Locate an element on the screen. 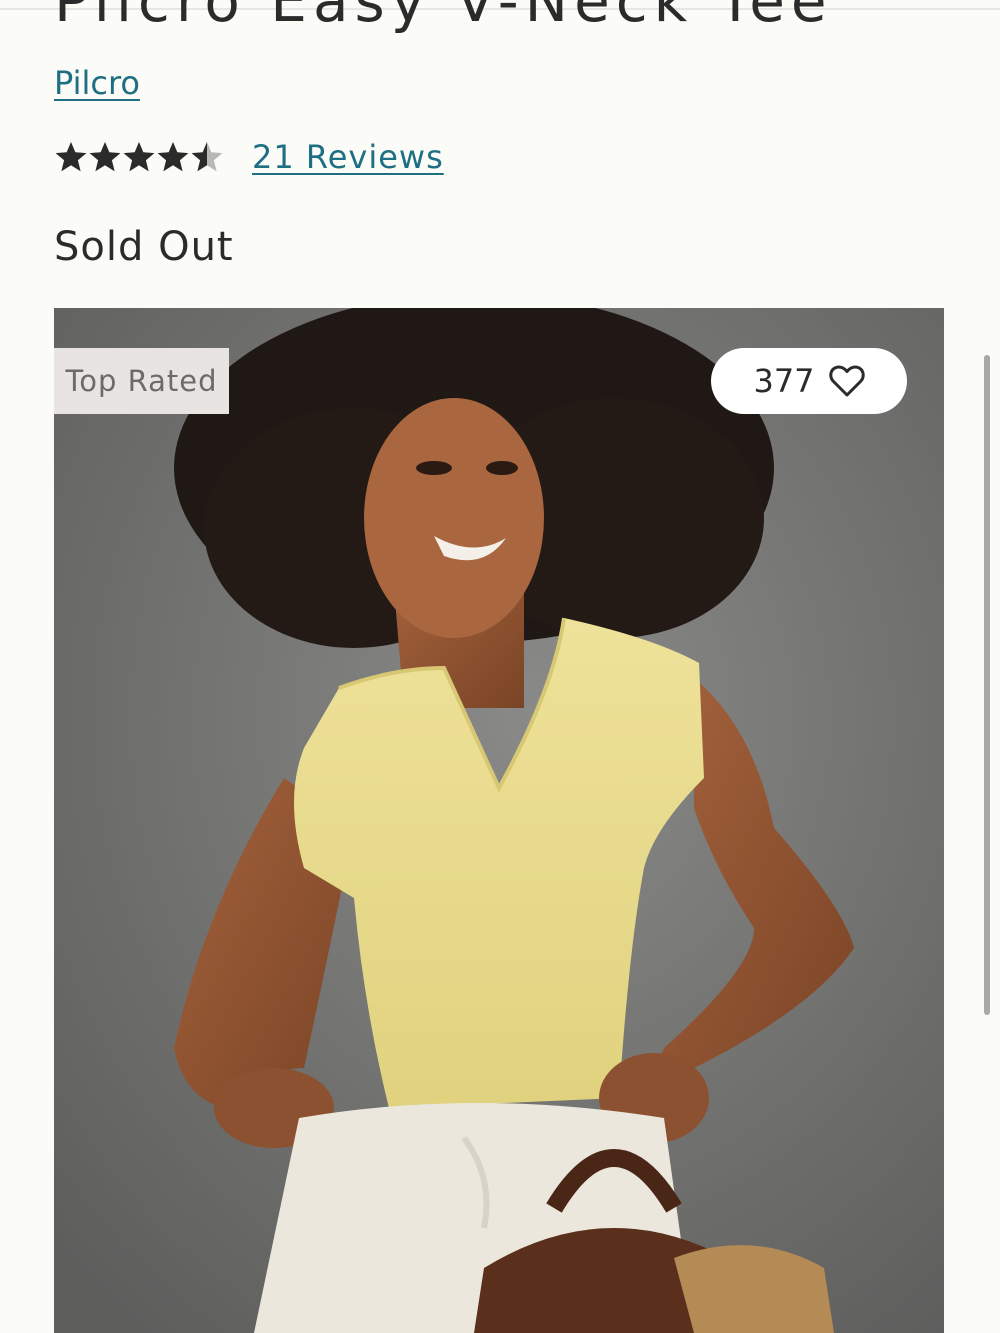  star-rating is located at coordinates (139, 157).